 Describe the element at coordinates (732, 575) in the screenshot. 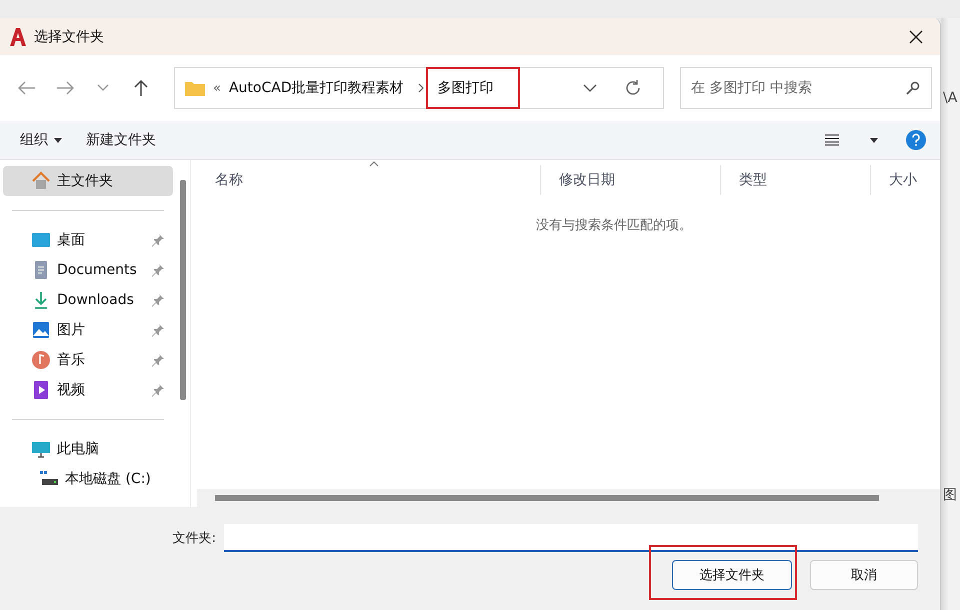

I see `select-folder-button: 选择文件夹` at that location.